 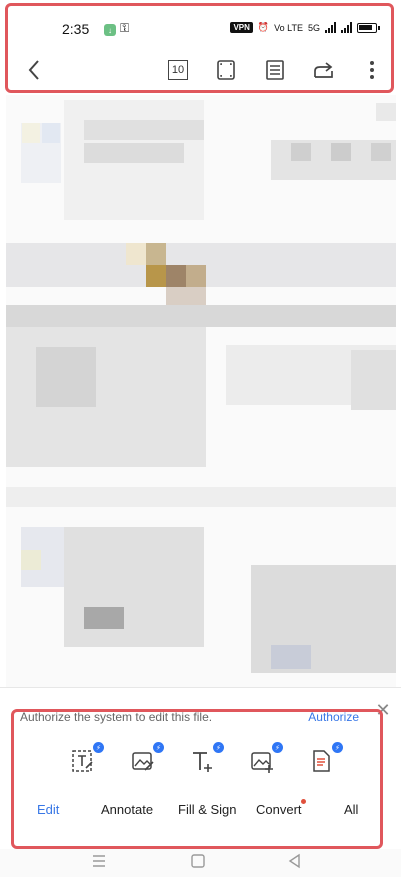 I want to click on tab-annotate: Annotate, so click(x=127, y=809).